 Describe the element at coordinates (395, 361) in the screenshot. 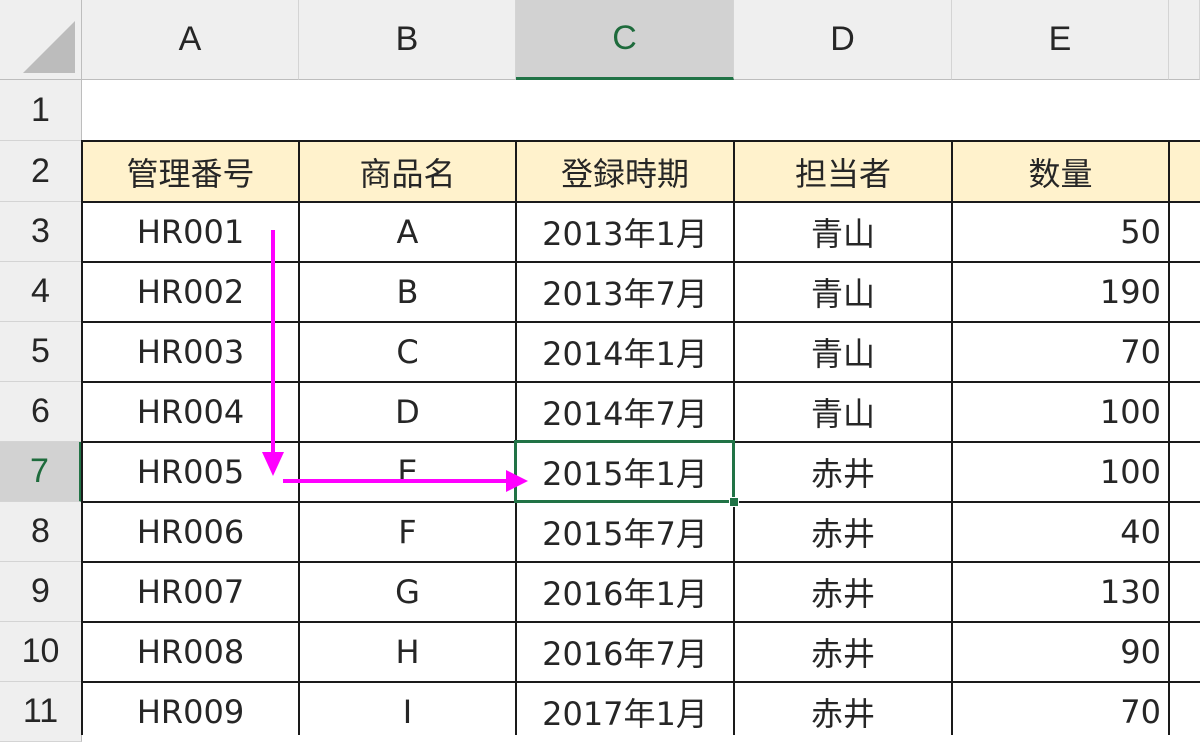

I see `lookup-path-annotation` at that location.